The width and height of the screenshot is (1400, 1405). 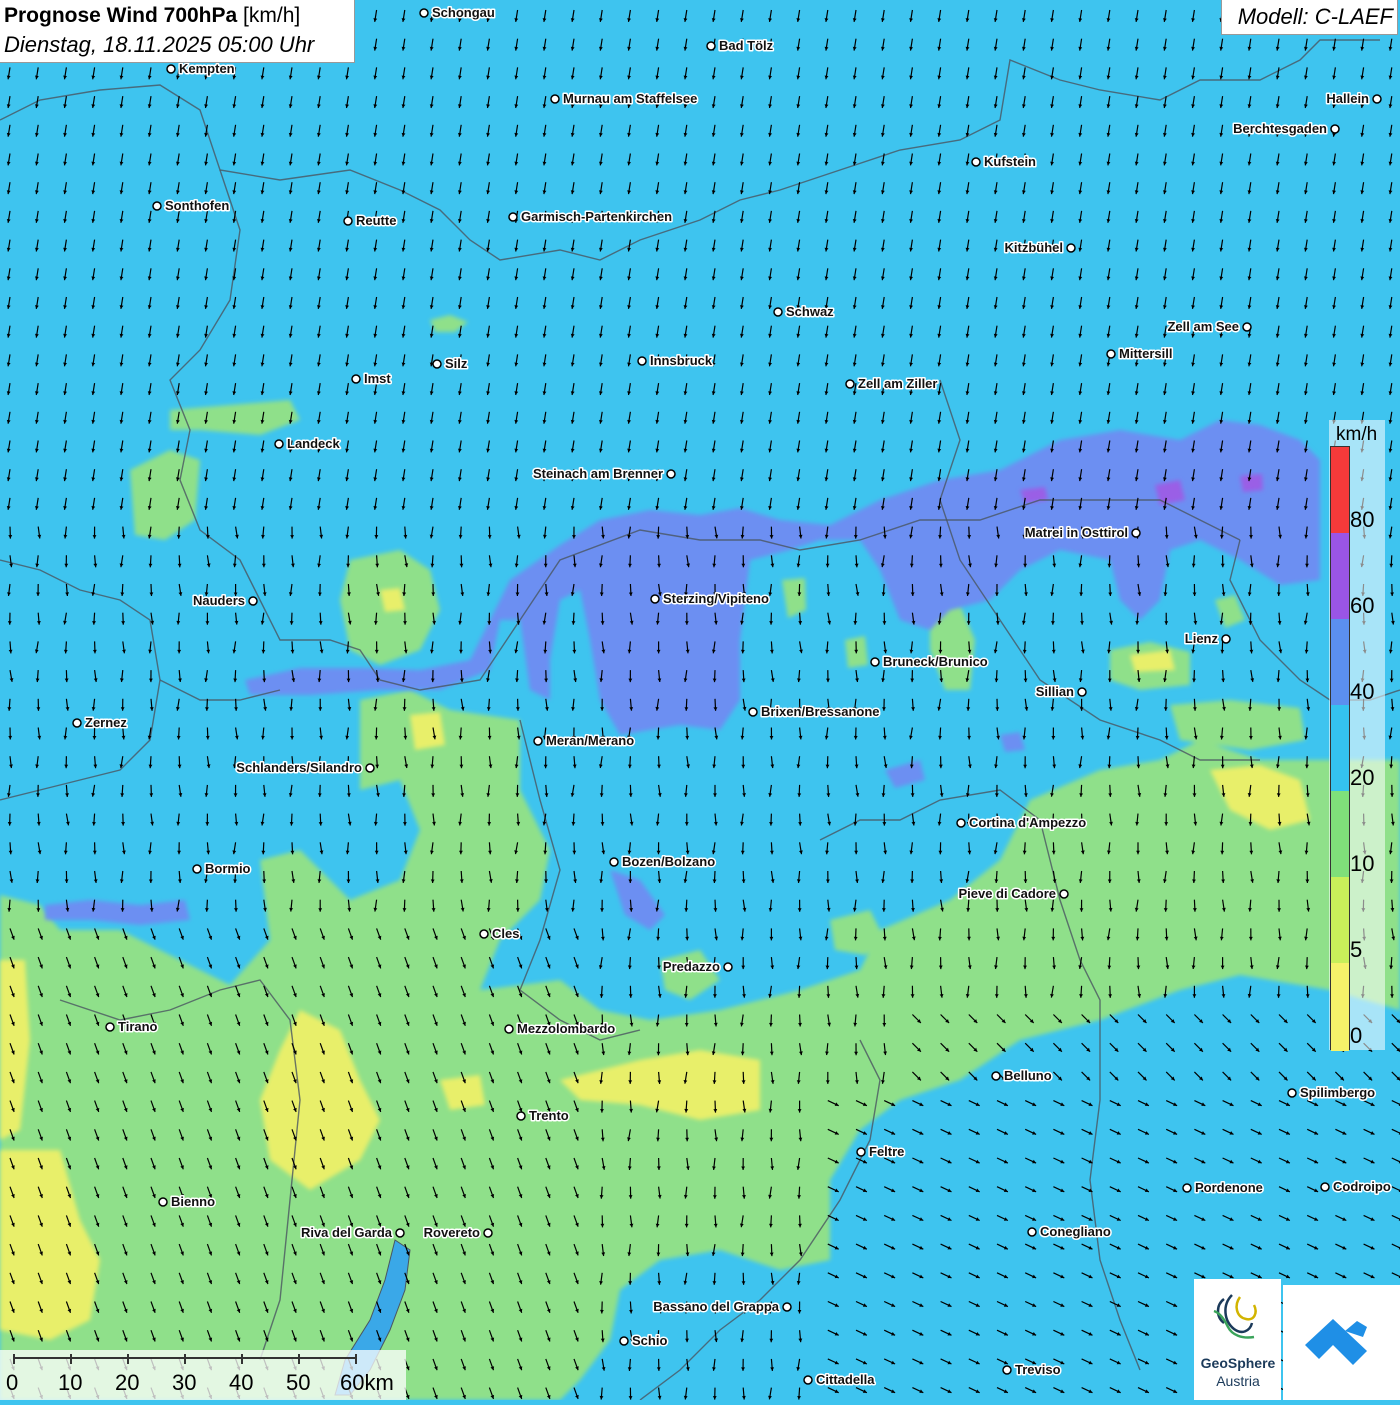 What do you see at coordinates (886, 1151) in the screenshot?
I see `city-label: Feltre` at bounding box center [886, 1151].